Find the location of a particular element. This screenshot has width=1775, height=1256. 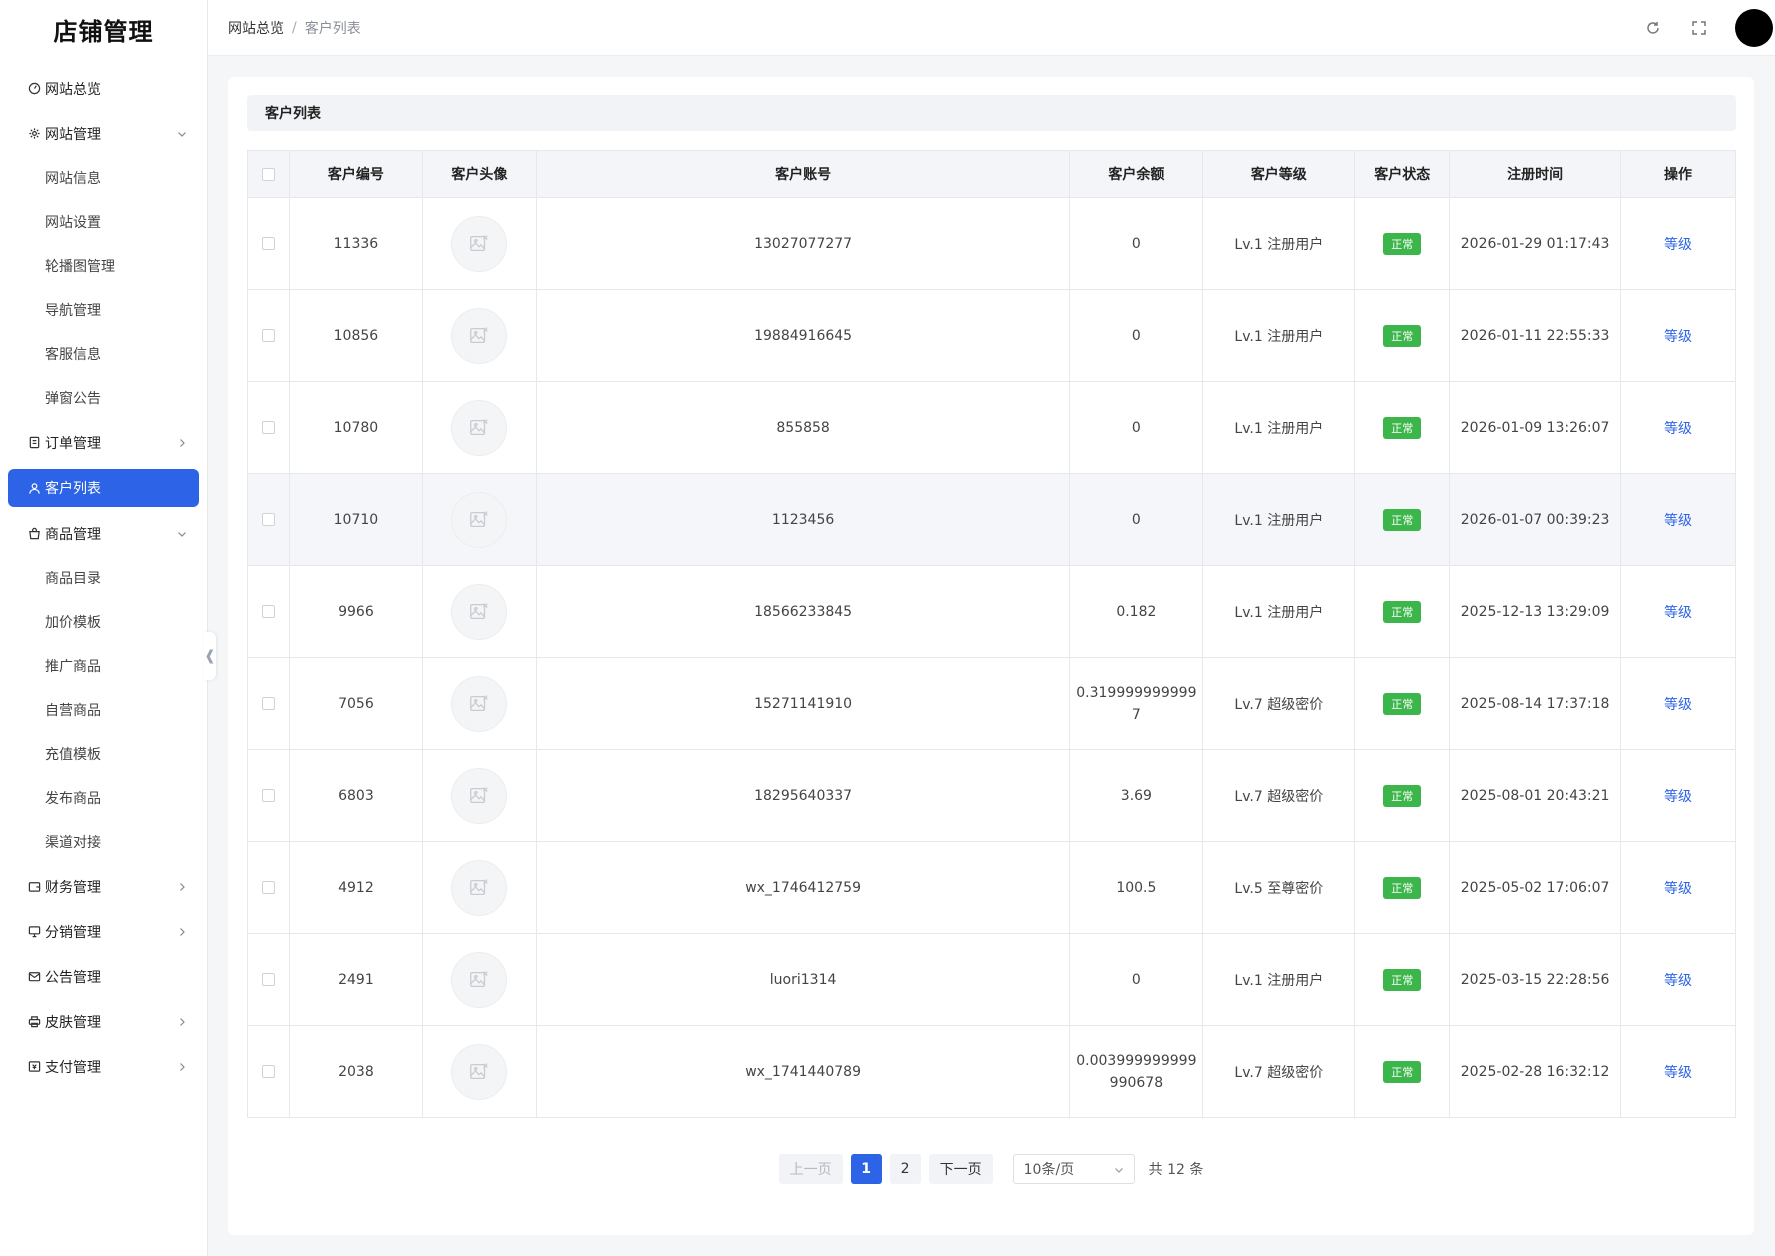

sidebar-subitem: 自营商品 is located at coordinates (103, 710).